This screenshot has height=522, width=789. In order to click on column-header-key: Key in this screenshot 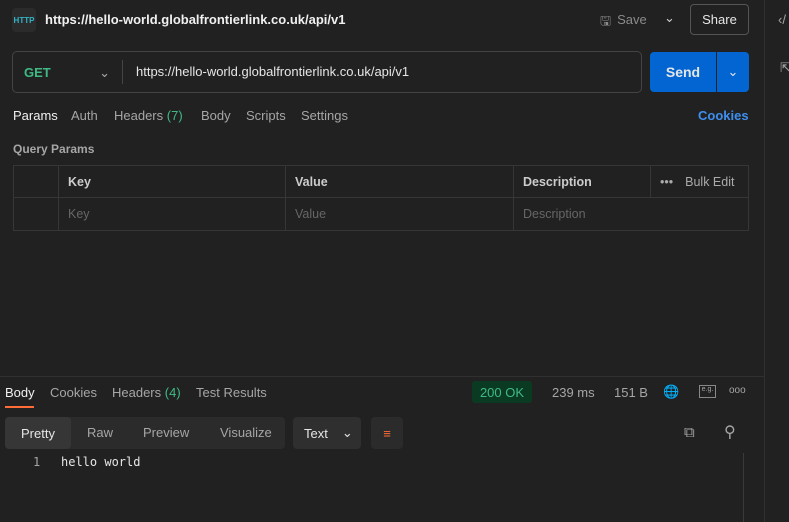, I will do `click(172, 181)`.